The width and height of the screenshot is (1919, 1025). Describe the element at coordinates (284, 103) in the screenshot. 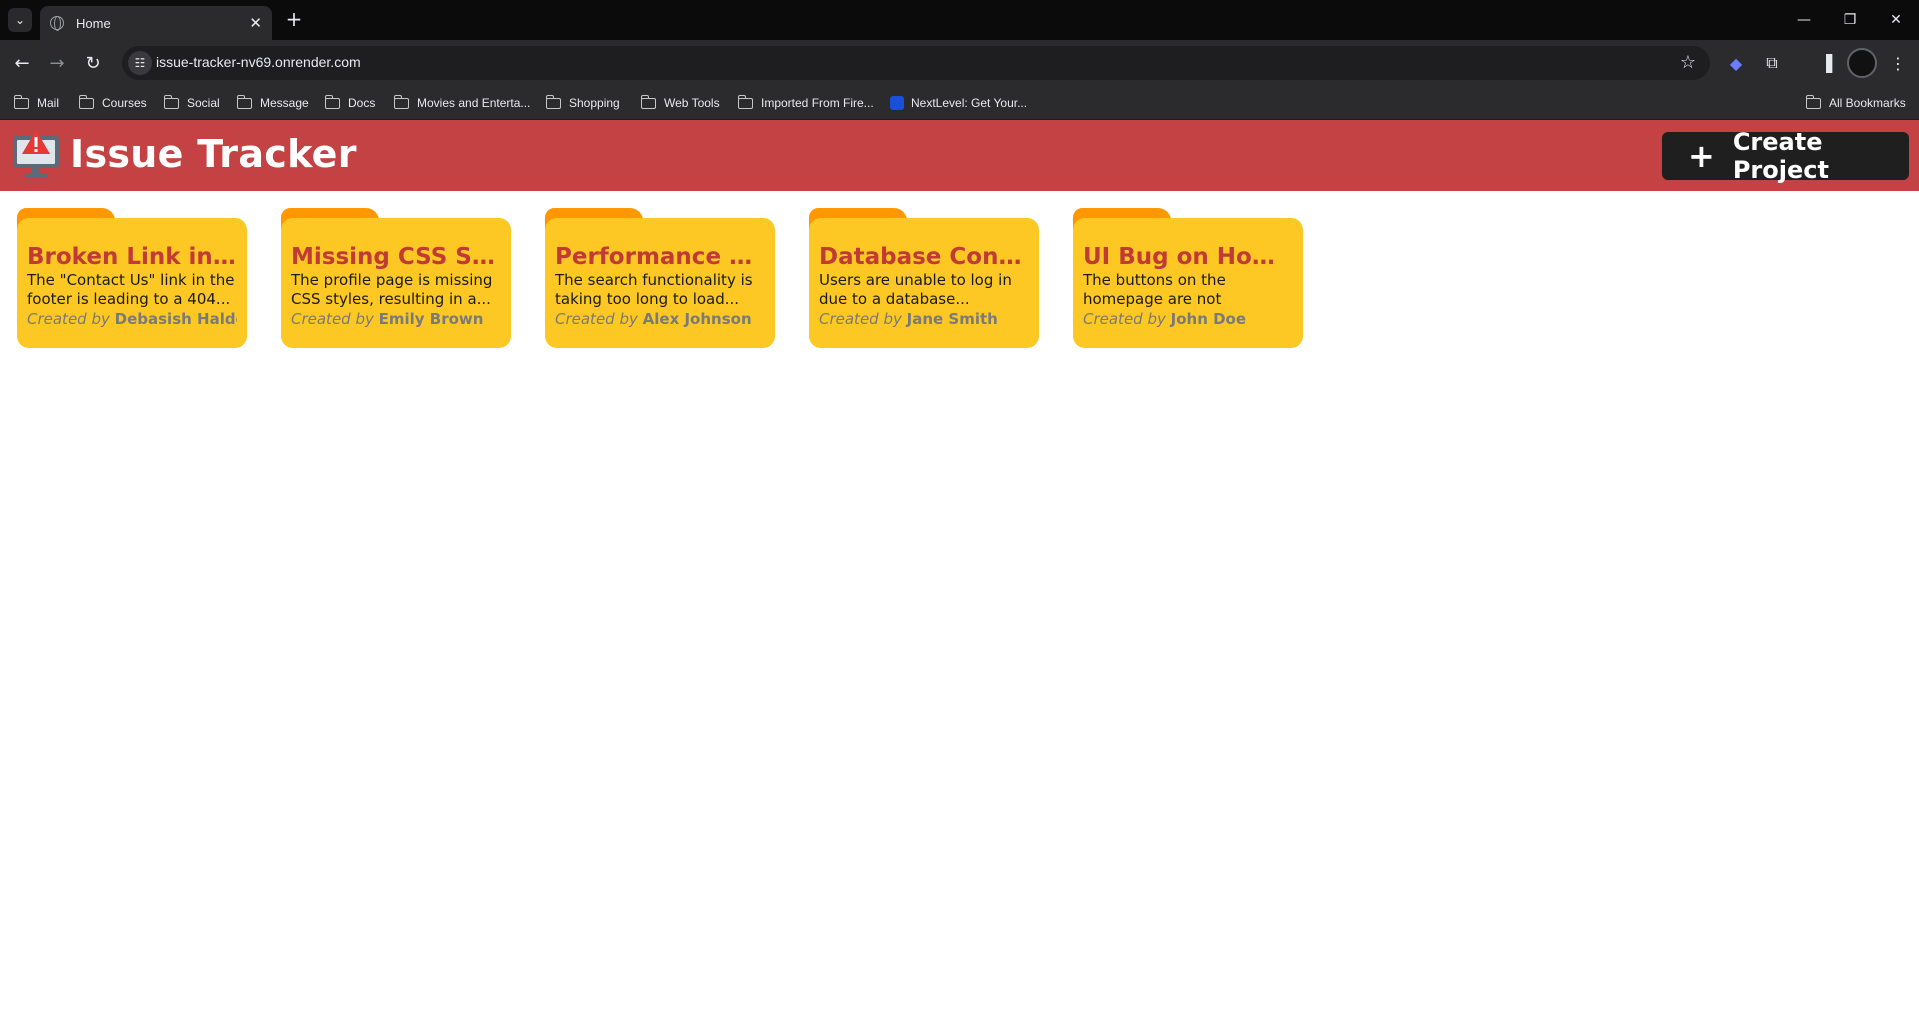

I see `bookmark-label: Message` at that location.